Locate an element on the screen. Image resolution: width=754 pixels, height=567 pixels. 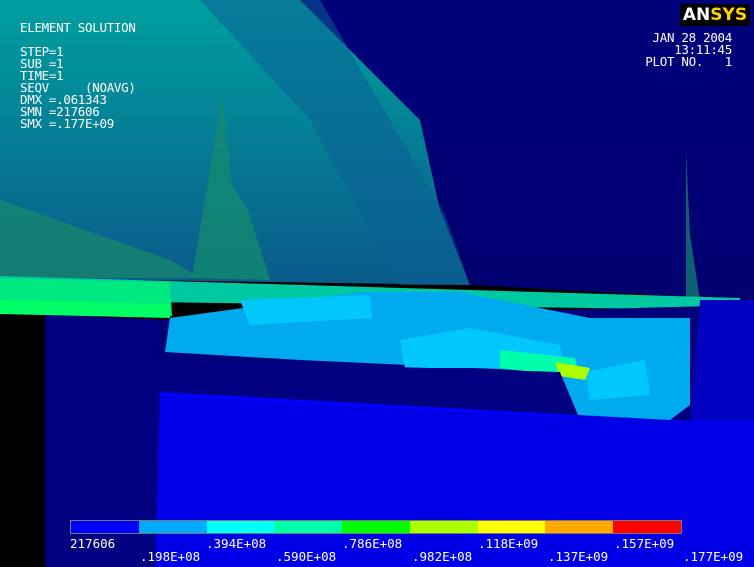
lower-right-dark is located at coordinates (722, 360).